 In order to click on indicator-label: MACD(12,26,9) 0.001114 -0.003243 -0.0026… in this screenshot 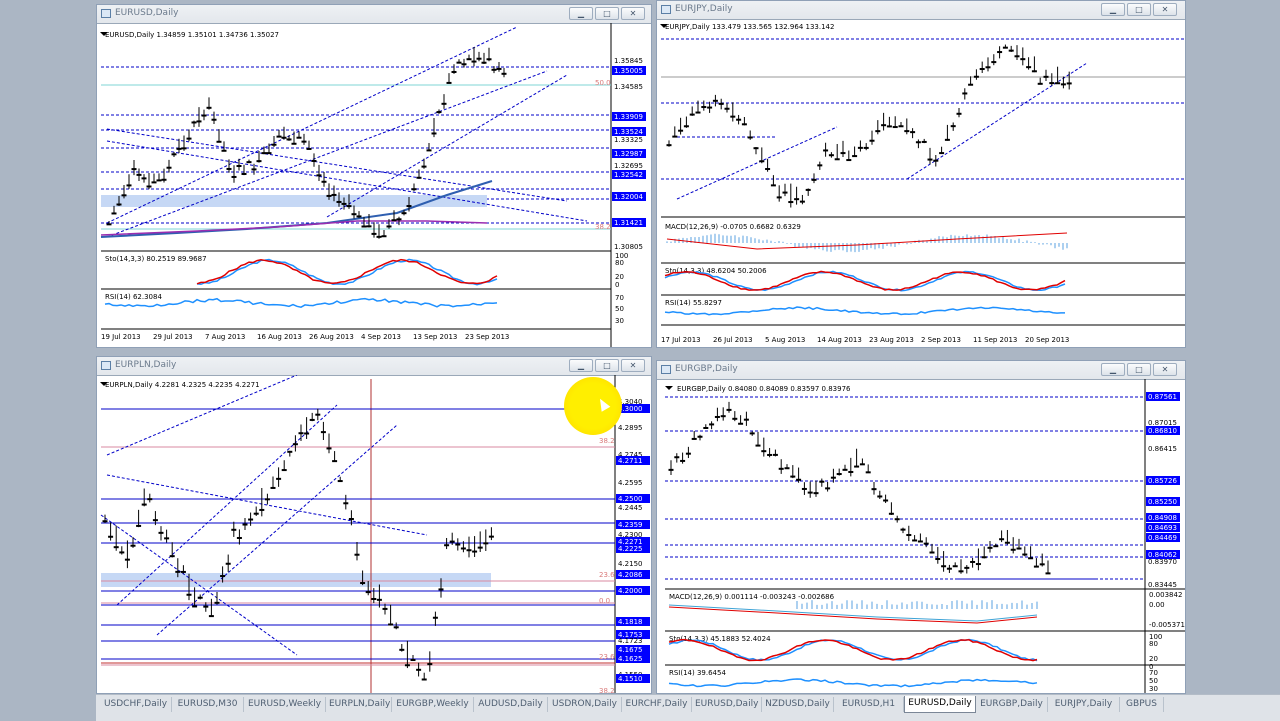, I will do `click(752, 597)`.